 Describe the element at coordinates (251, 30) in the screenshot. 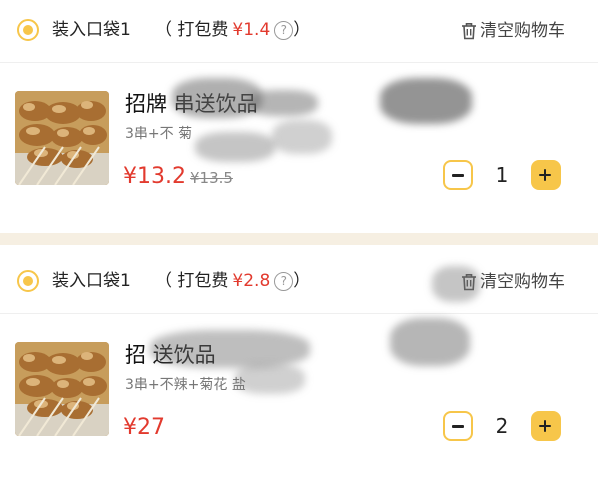

I see `pack-fee-price: ¥1.4` at that location.